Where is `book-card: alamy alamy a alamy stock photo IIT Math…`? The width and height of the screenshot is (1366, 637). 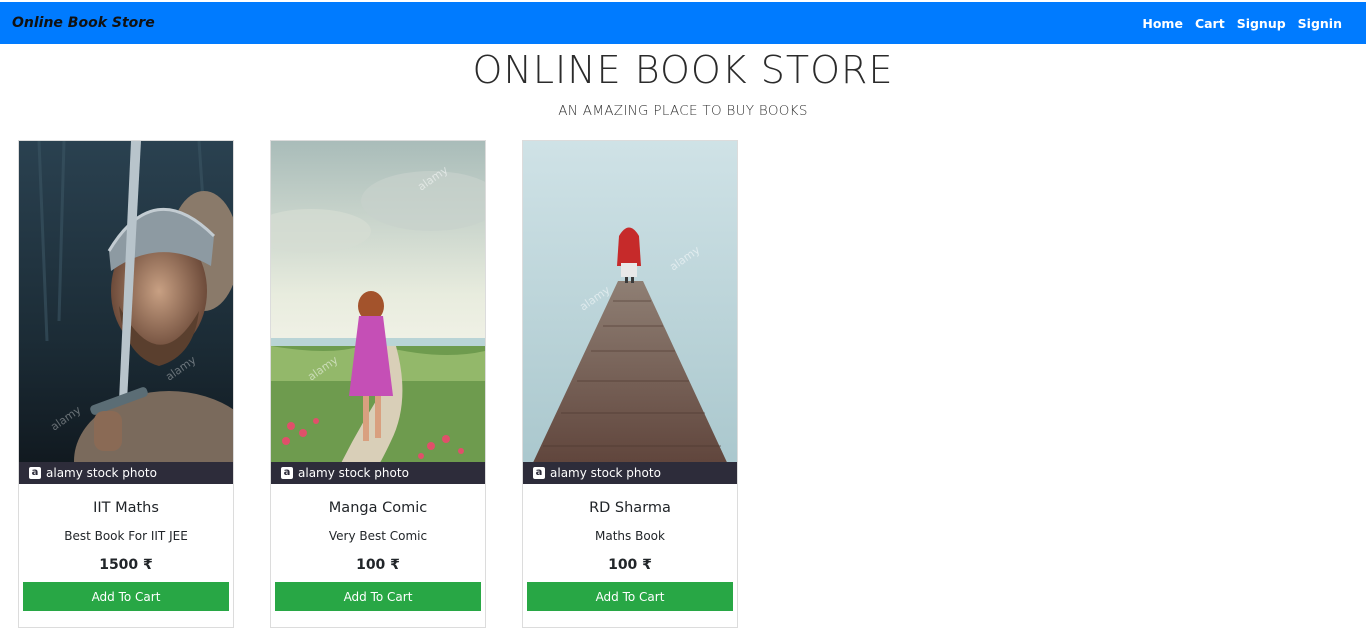 book-card: alamy alamy a alamy stock photo IIT Math… is located at coordinates (126, 384).